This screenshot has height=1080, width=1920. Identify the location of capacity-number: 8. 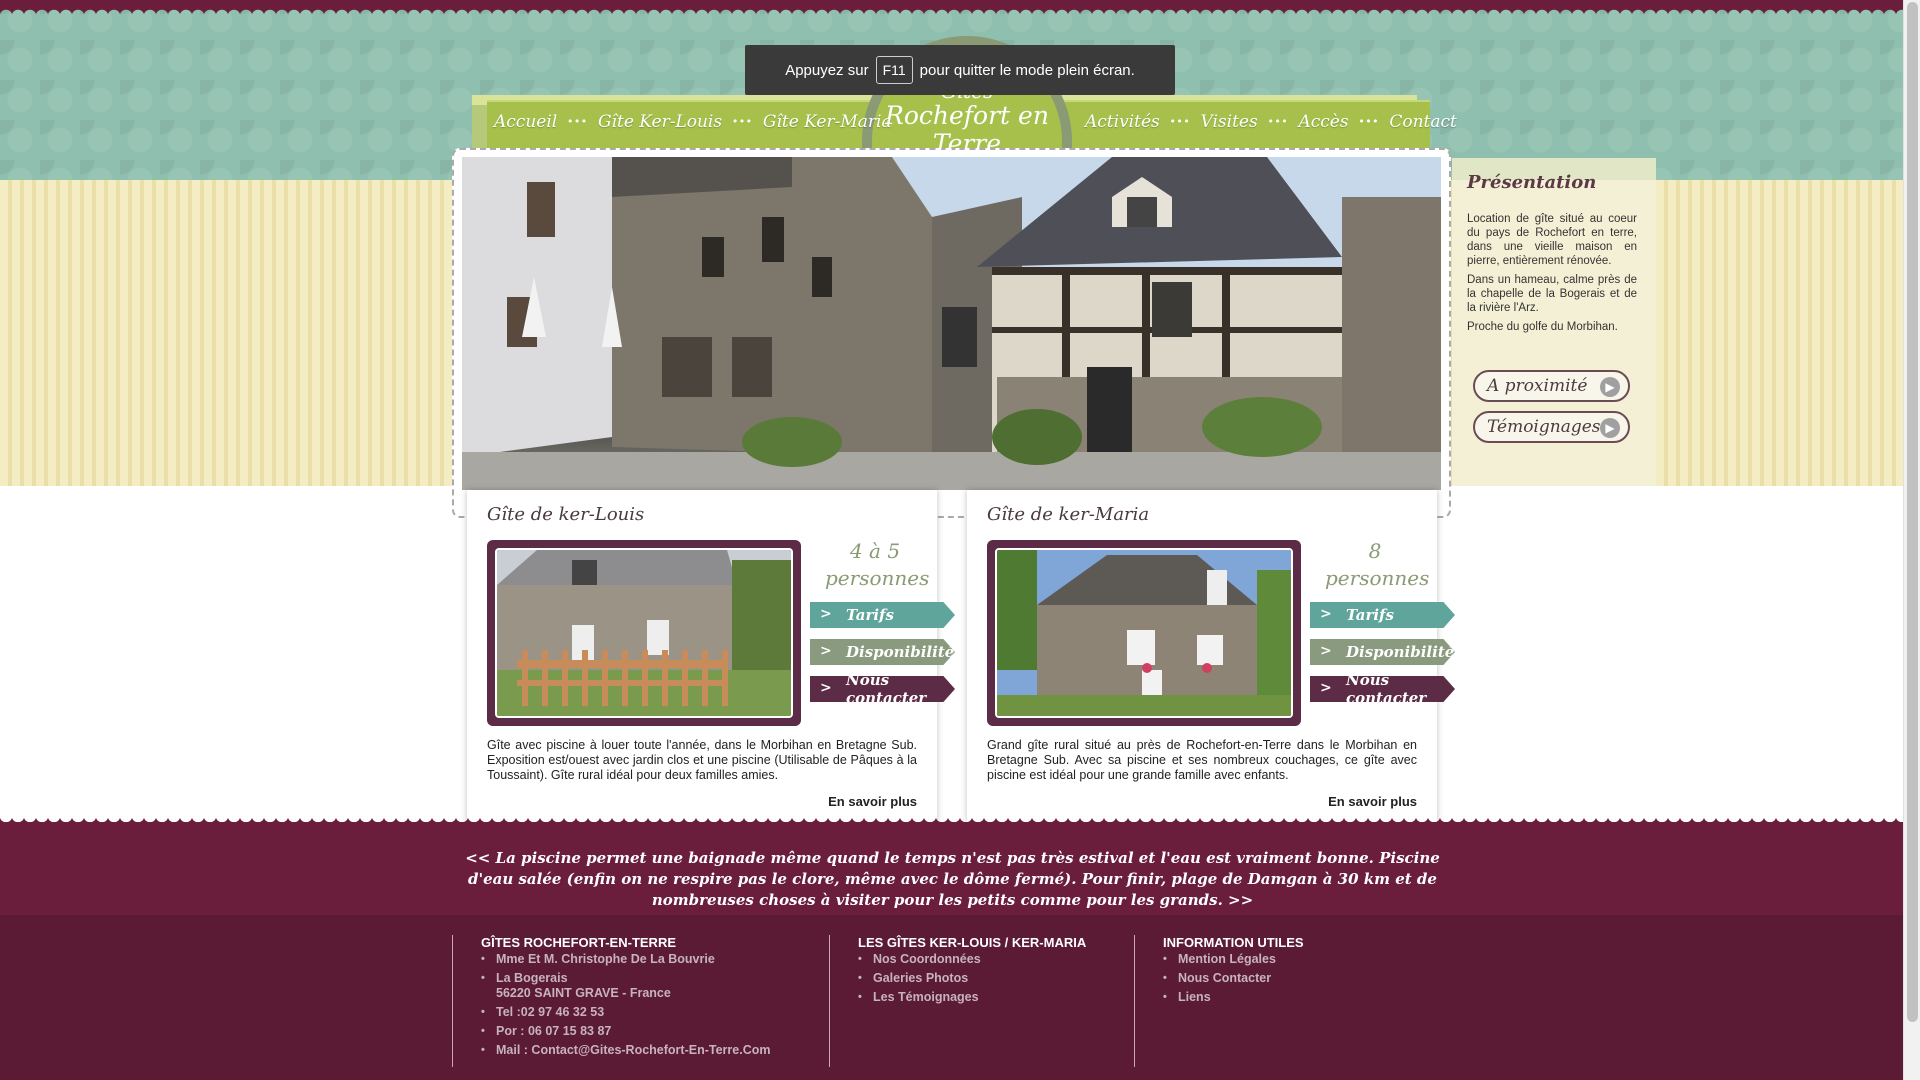
(1375, 551).